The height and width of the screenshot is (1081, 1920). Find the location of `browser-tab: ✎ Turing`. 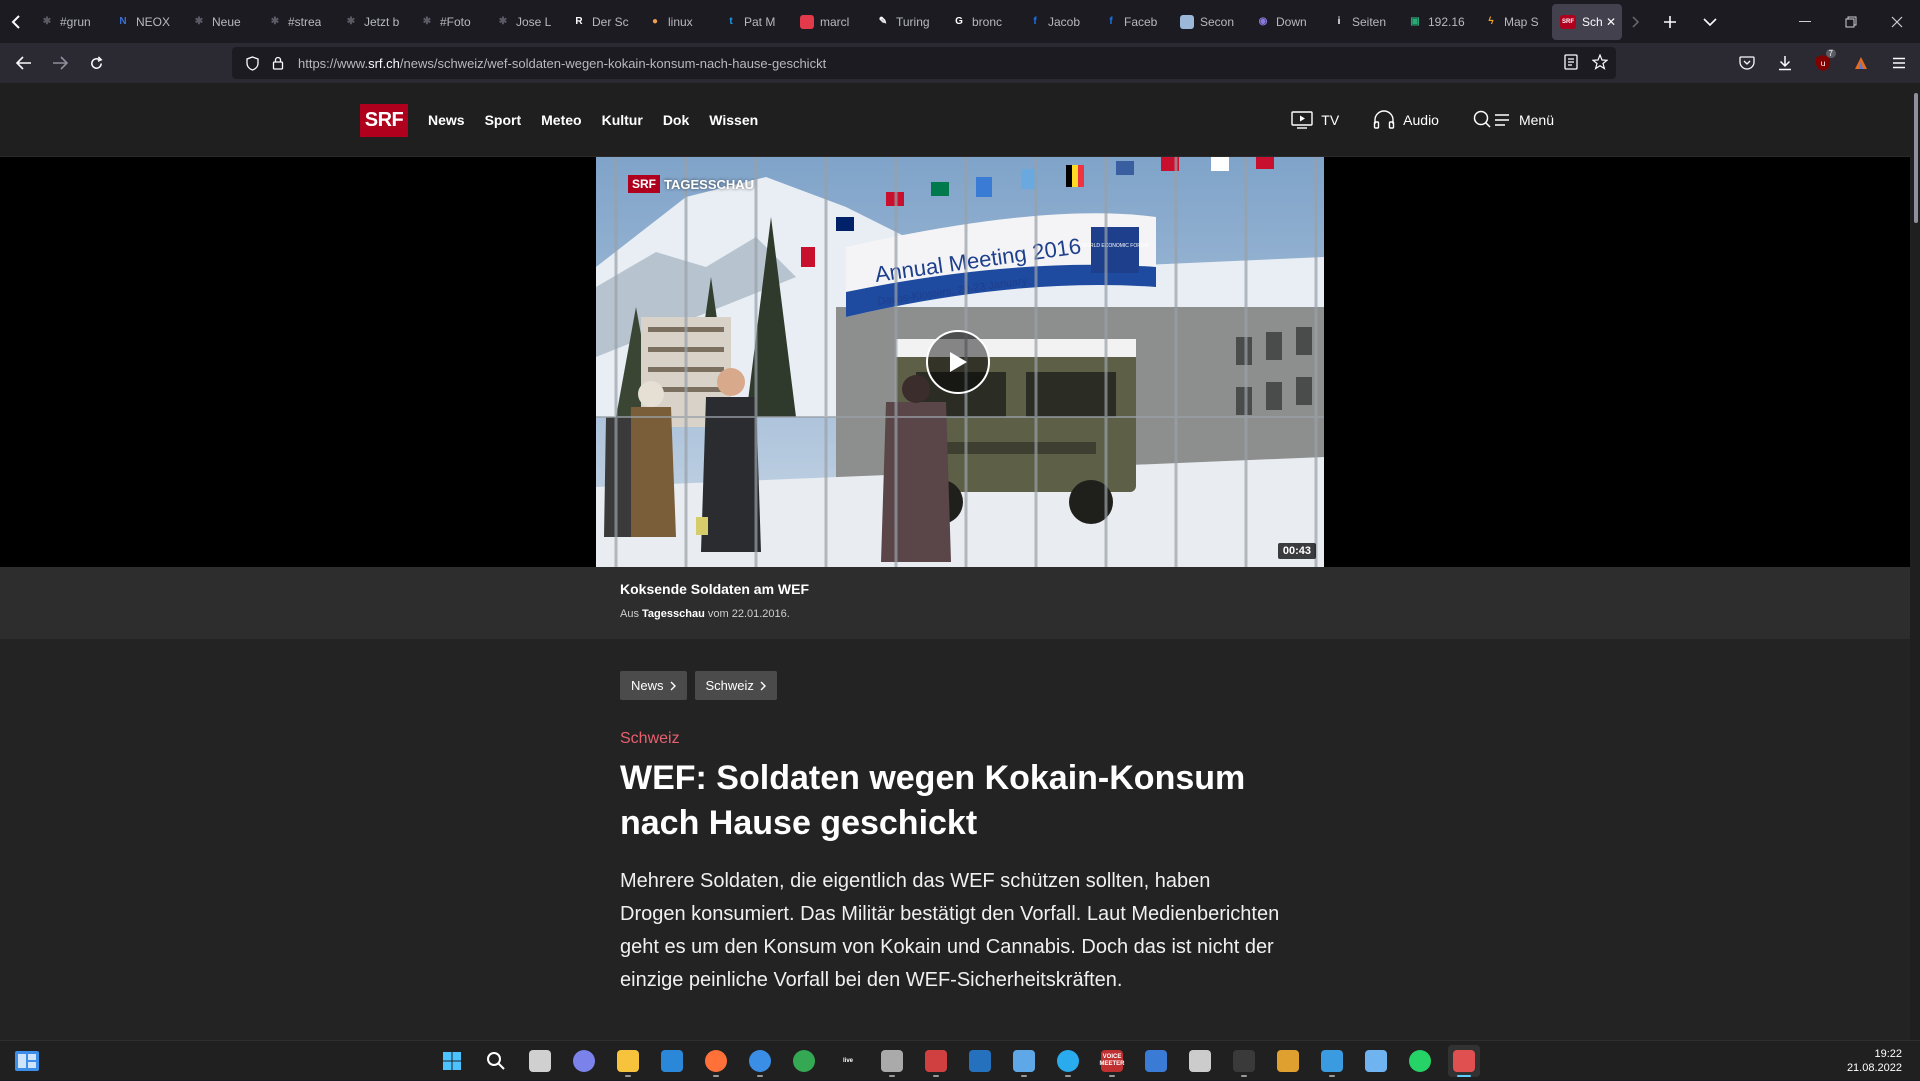

browser-tab: ✎ Turing is located at coordinates (906, 22).